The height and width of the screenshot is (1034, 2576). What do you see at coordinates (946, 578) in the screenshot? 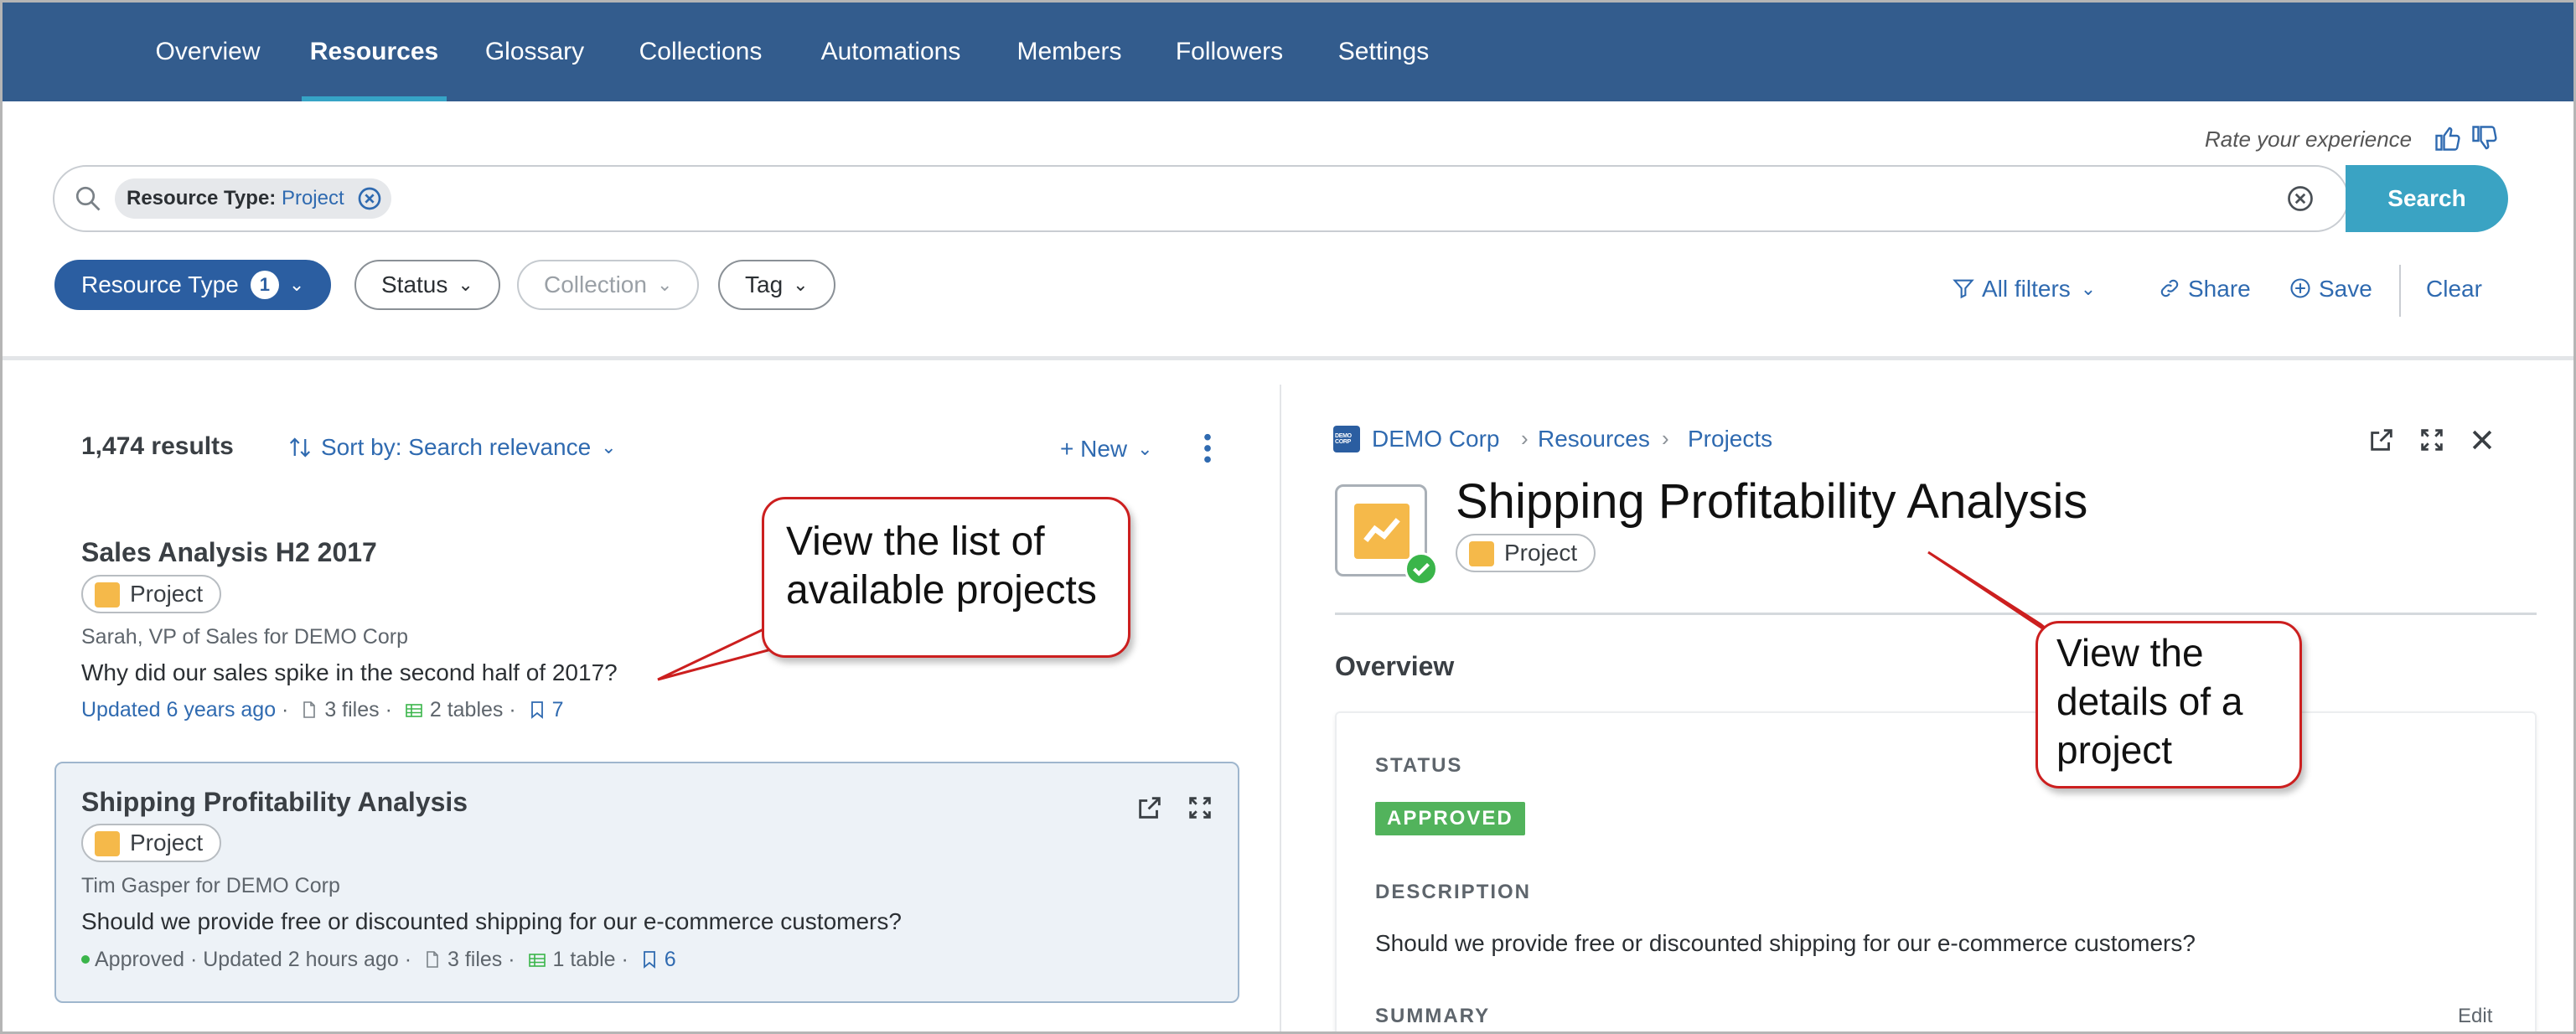
I see `callout-list: View the list of available projects` at bounding box center [946, 578].